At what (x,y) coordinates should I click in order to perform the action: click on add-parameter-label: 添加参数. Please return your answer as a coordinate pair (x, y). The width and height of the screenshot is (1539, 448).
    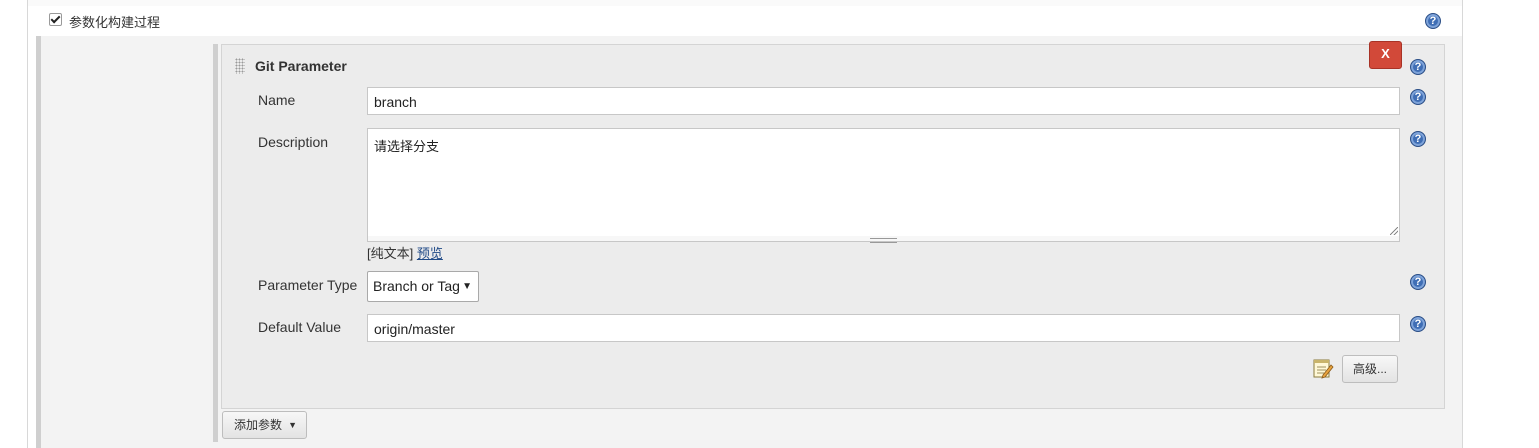
    Looking at the image, I should click on (258, 425).